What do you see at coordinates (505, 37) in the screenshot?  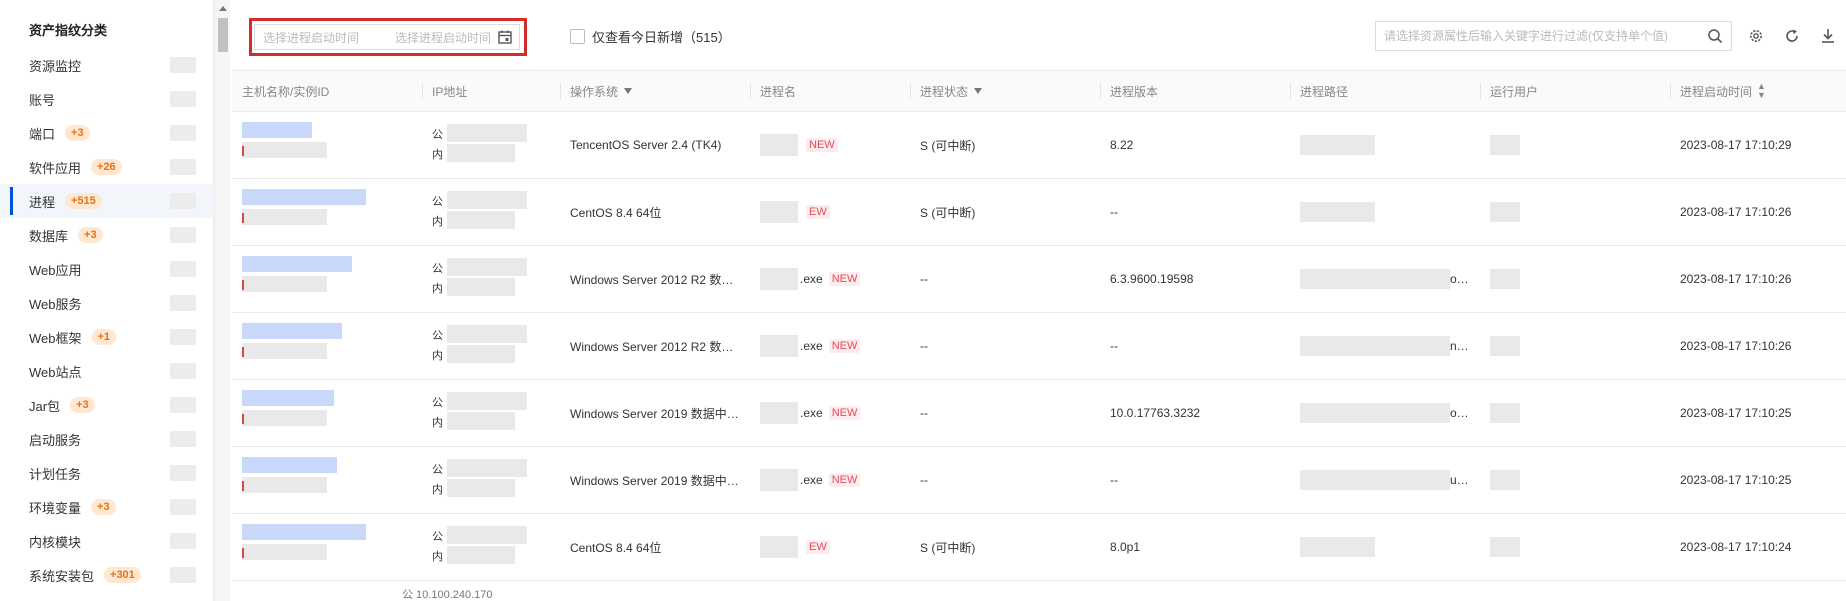 I see `calendar-icon` at bounding box center [505, 37].